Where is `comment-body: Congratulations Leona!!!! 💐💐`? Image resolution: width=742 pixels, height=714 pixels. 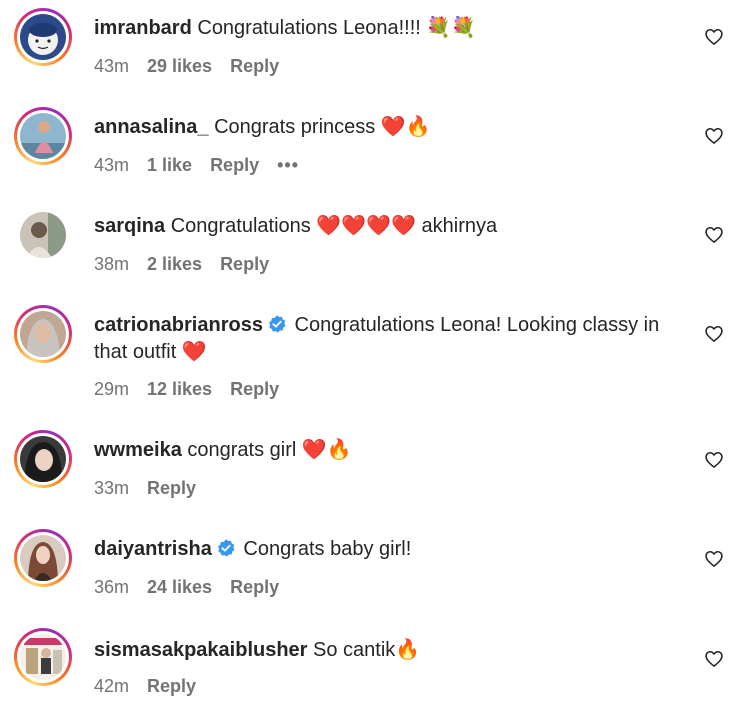 comment-body: Congratulations Leona!!!! 💐💐 is located at coordinates (334, 28).